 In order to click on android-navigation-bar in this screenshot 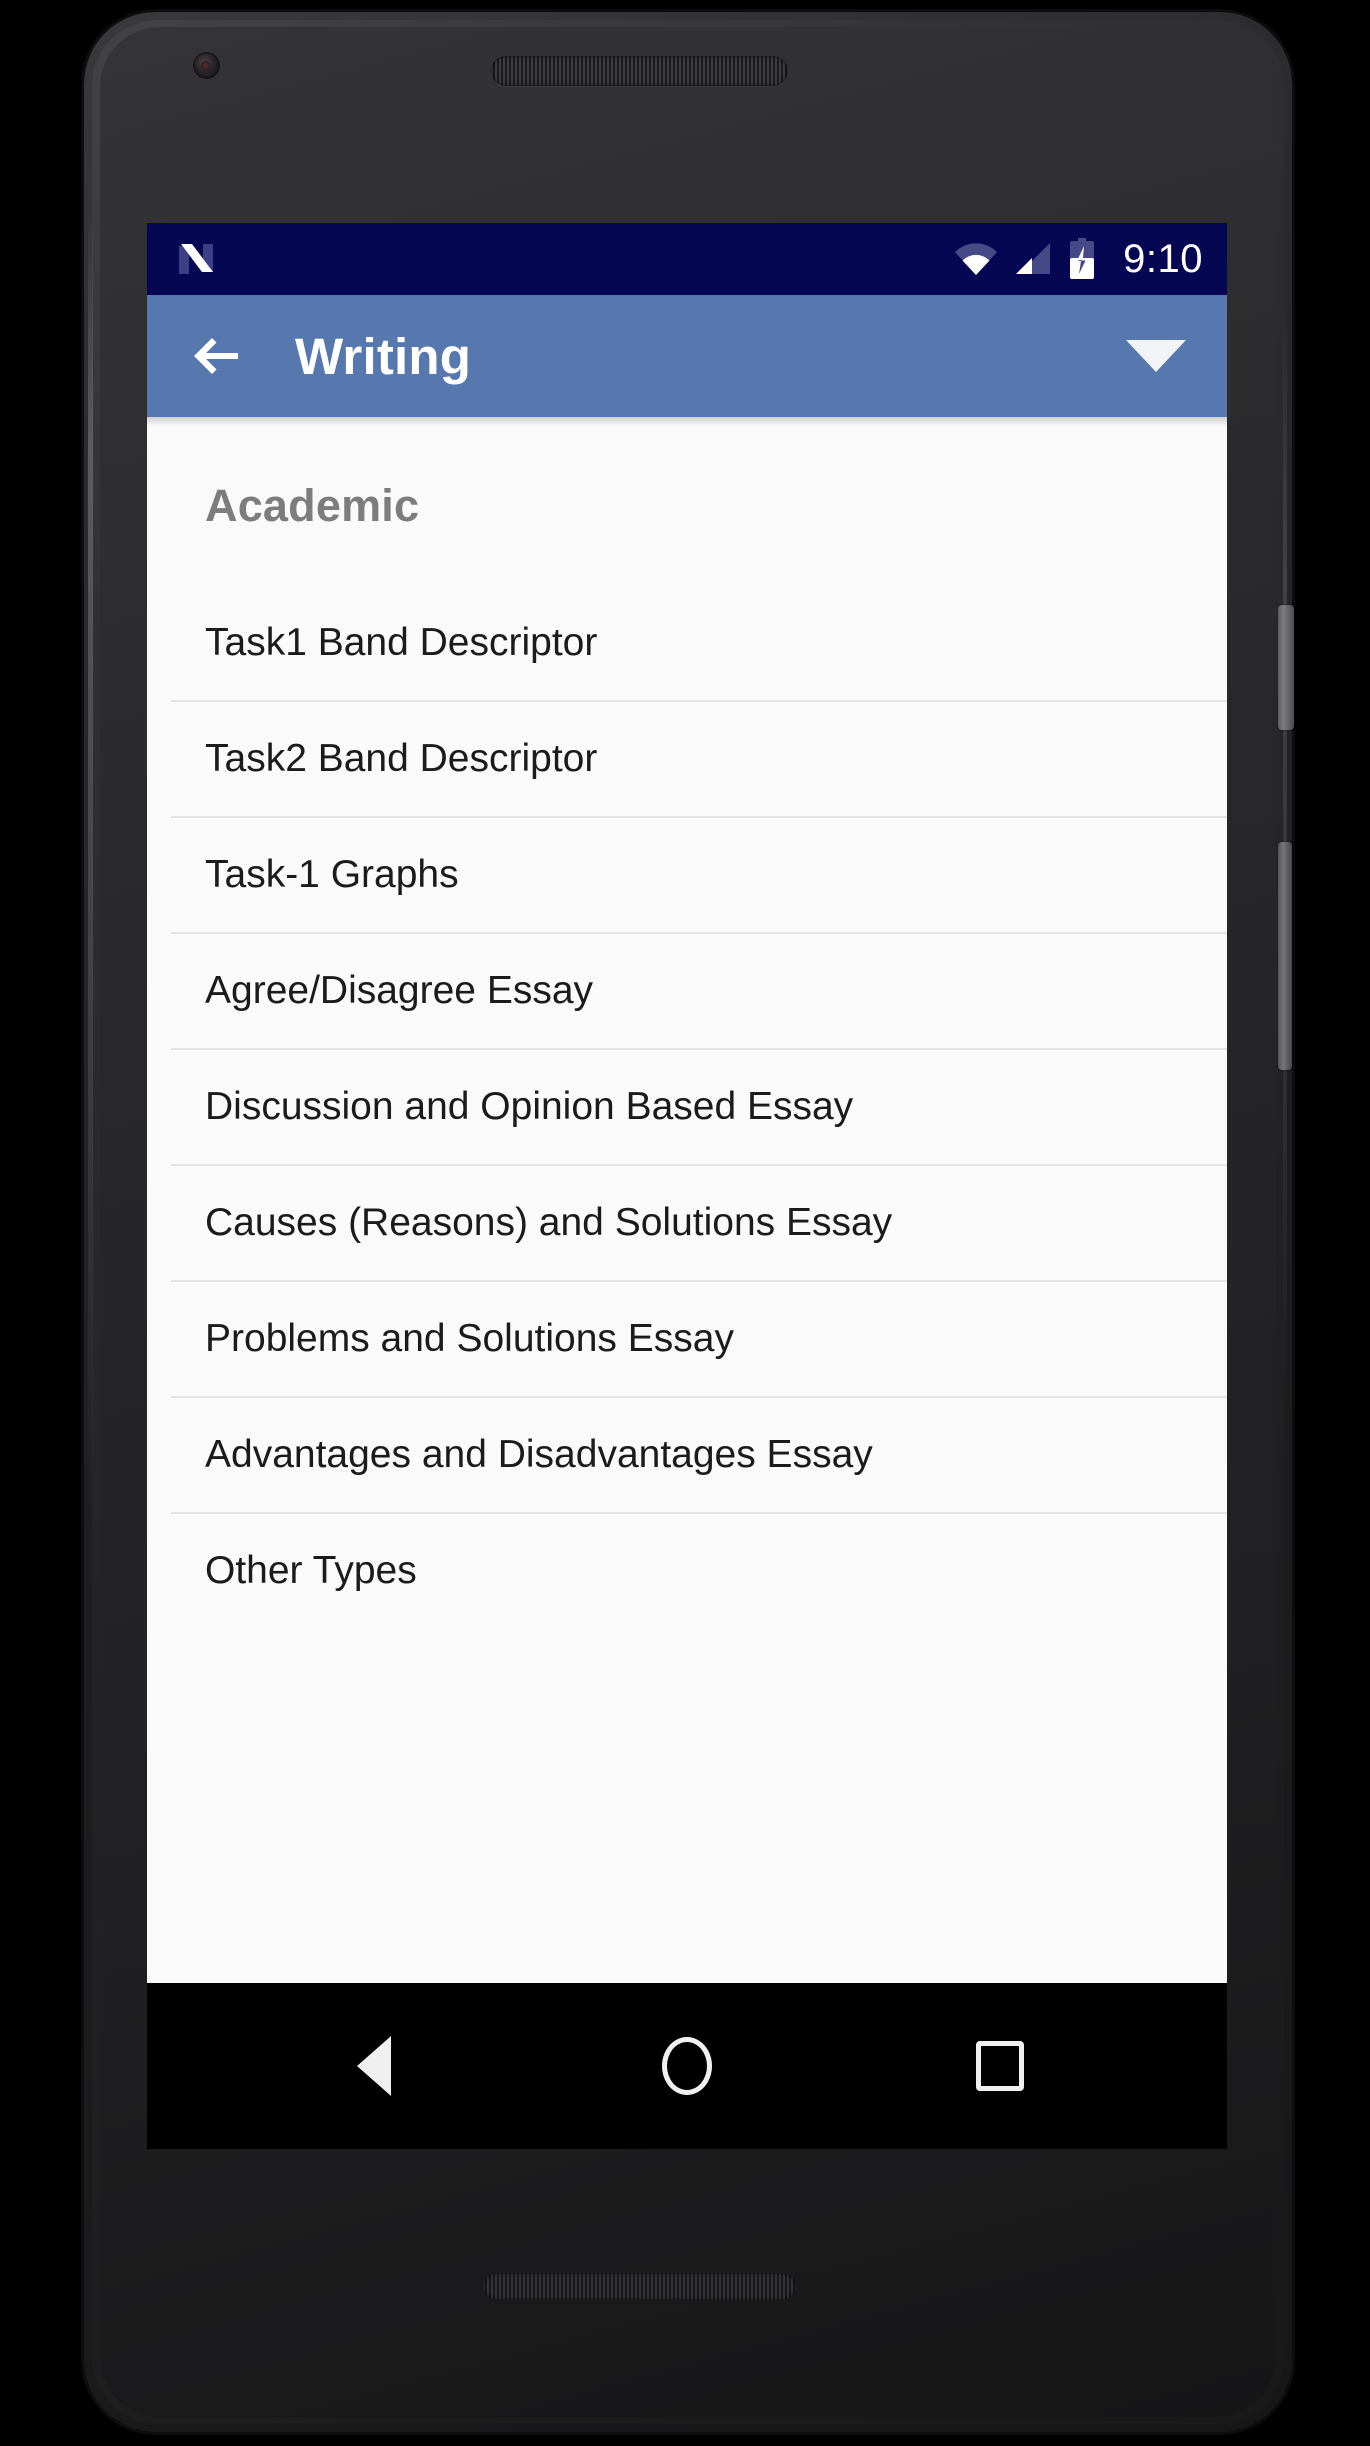, I will do `click(687, 2066)`.